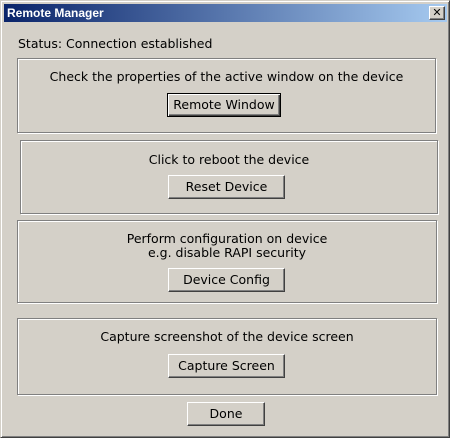 This screenshot has width=450, height=438. Describe the element at coordinates (139, 43) in the screenshot. I see `status-value: Connection established` at that location.